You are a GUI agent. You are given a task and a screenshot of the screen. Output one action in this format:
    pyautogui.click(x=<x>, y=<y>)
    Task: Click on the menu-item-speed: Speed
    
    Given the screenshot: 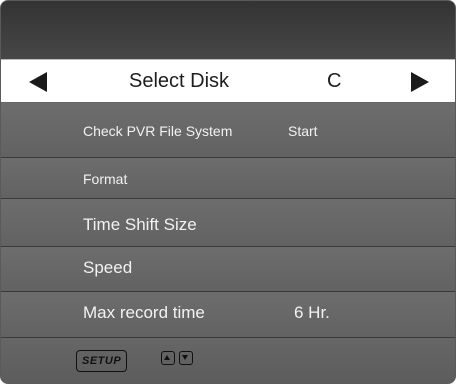 What is the action you would take?
    pyautogui.click(x=228, y=269)
    